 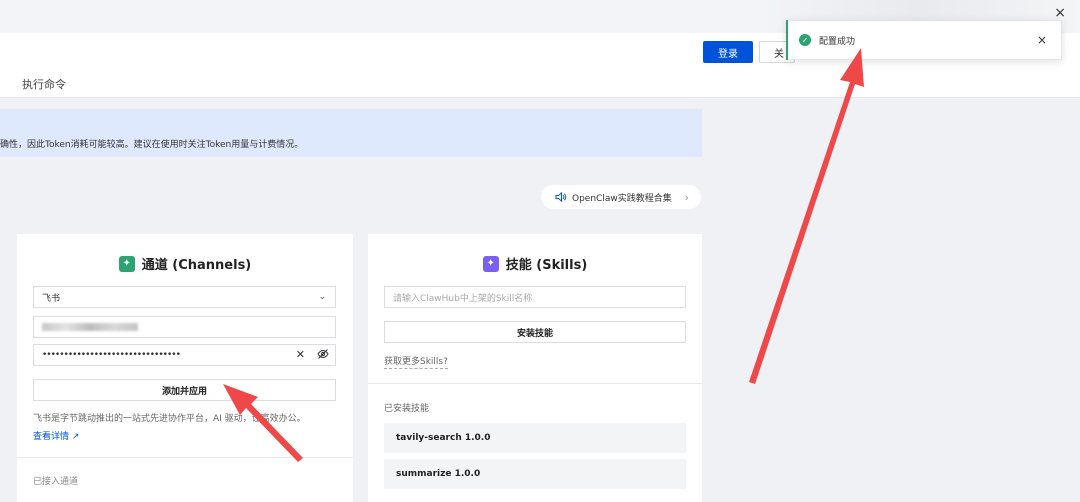 What do you see at coordinates (90, 327) in the screenshot?
I see `redacted-app-id` at bounding box center [90, 327].